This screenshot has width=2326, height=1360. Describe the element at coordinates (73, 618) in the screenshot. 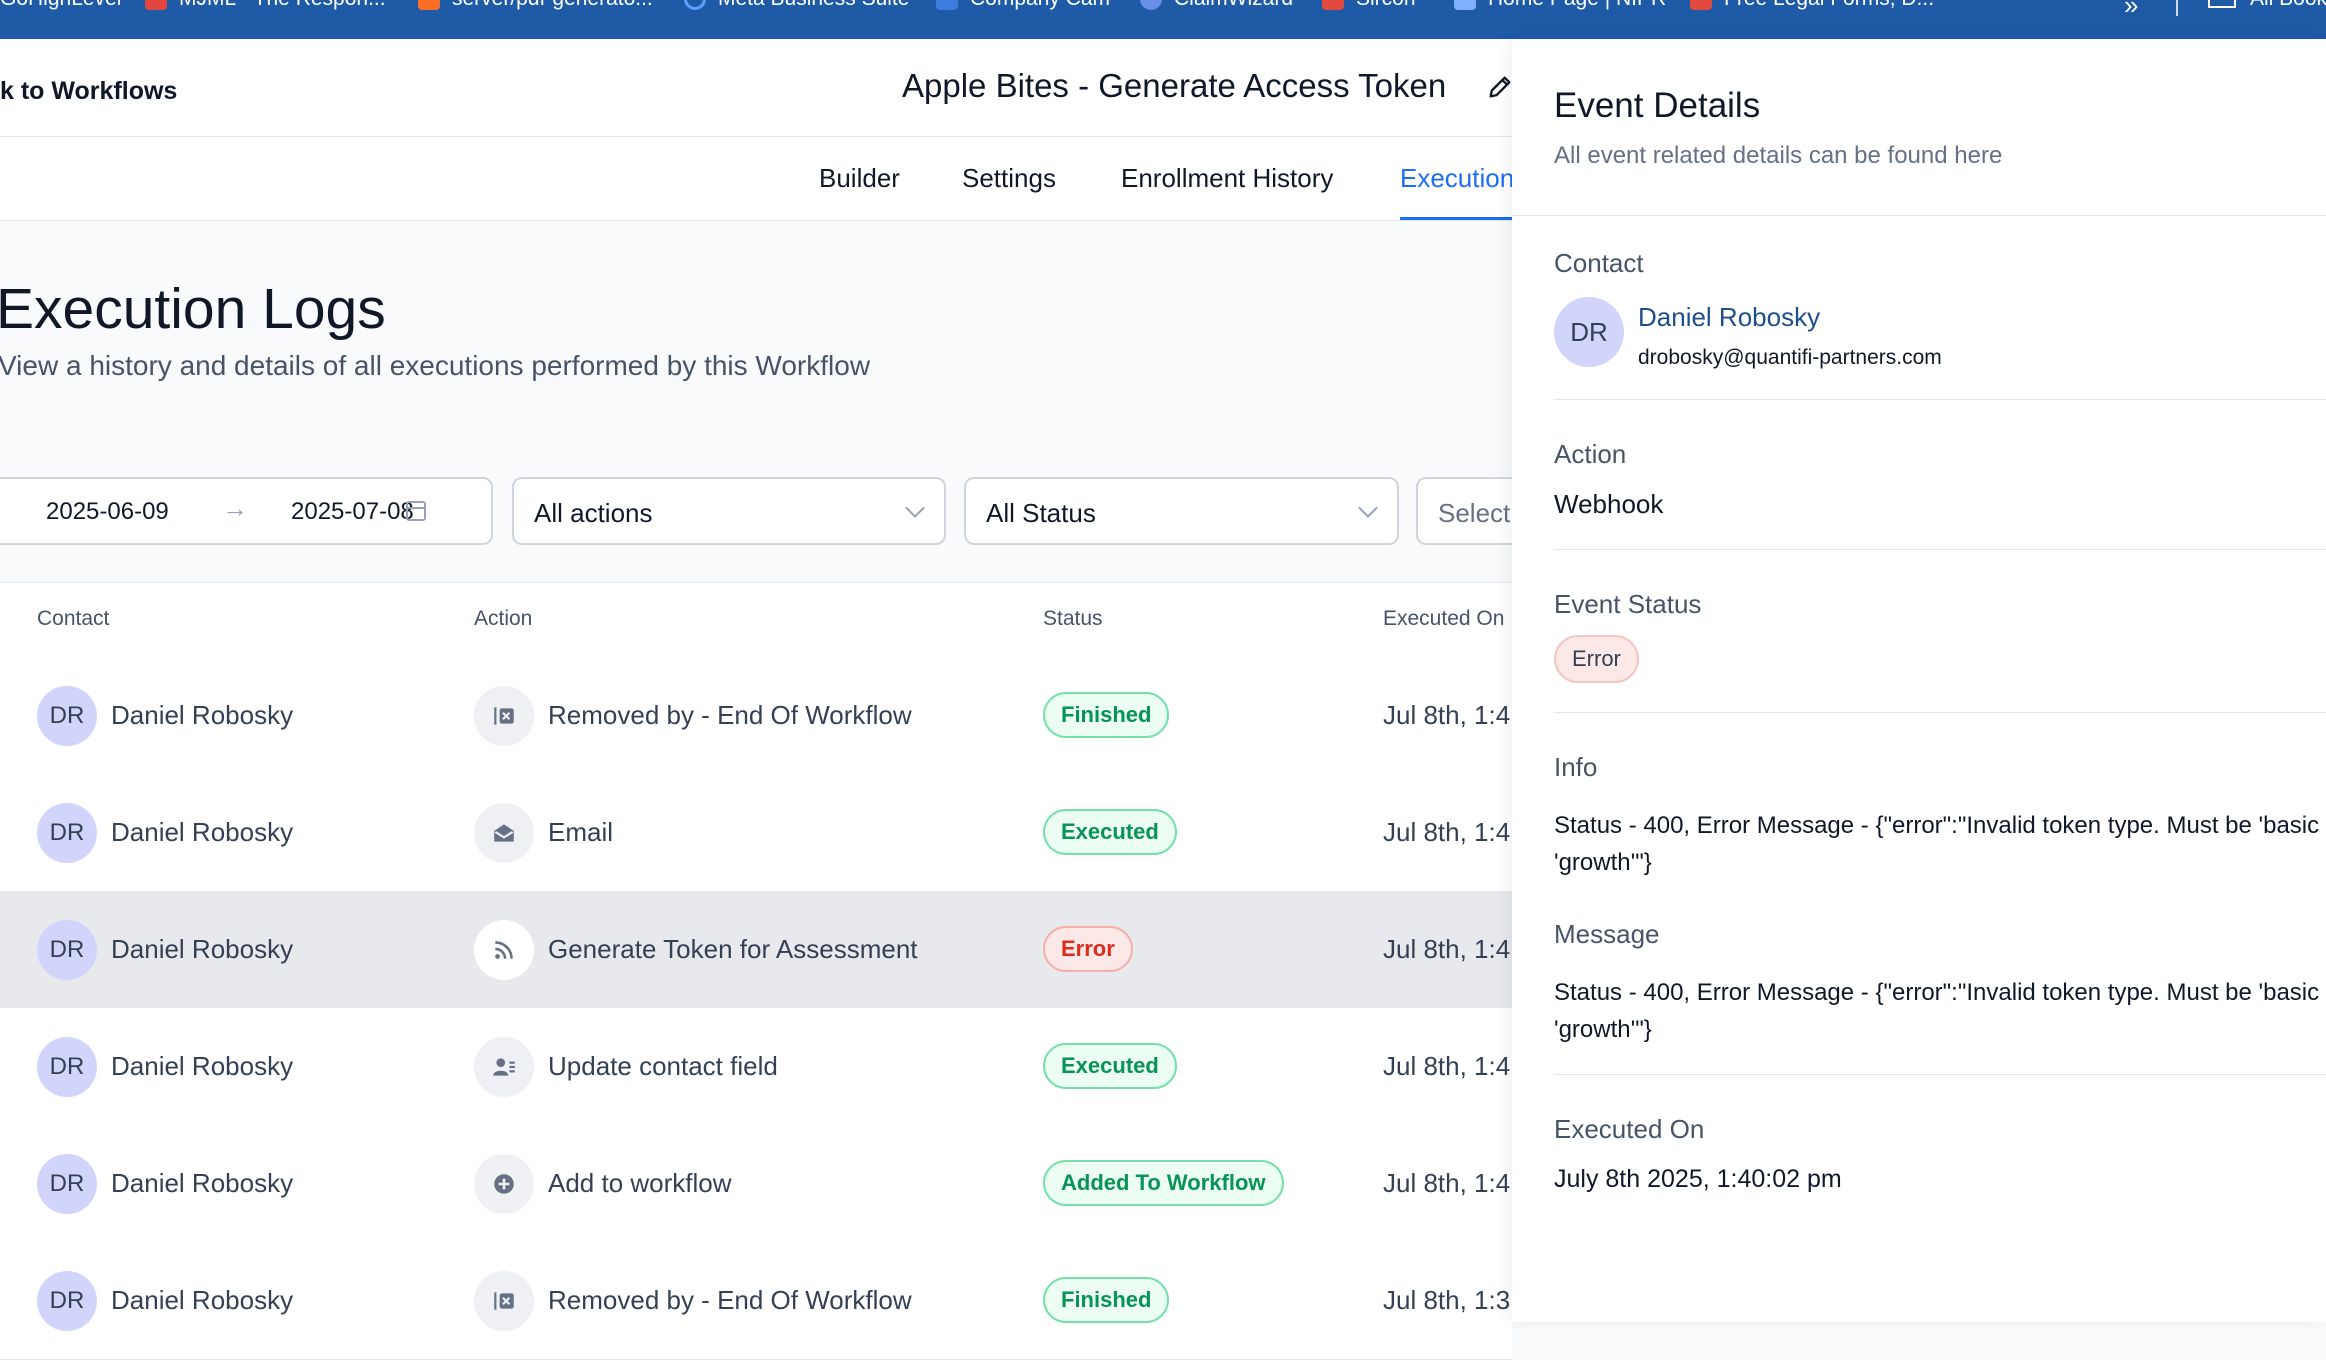

I see `column-header-contact: Contact` at that location.